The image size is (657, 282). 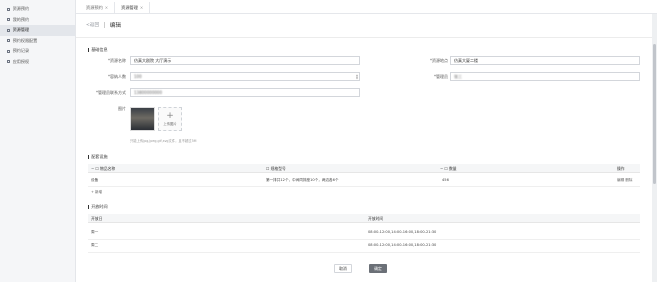 I want to click on resource-name-input: 仿真大剧院 大厅演示, so click(x=245, y=60).